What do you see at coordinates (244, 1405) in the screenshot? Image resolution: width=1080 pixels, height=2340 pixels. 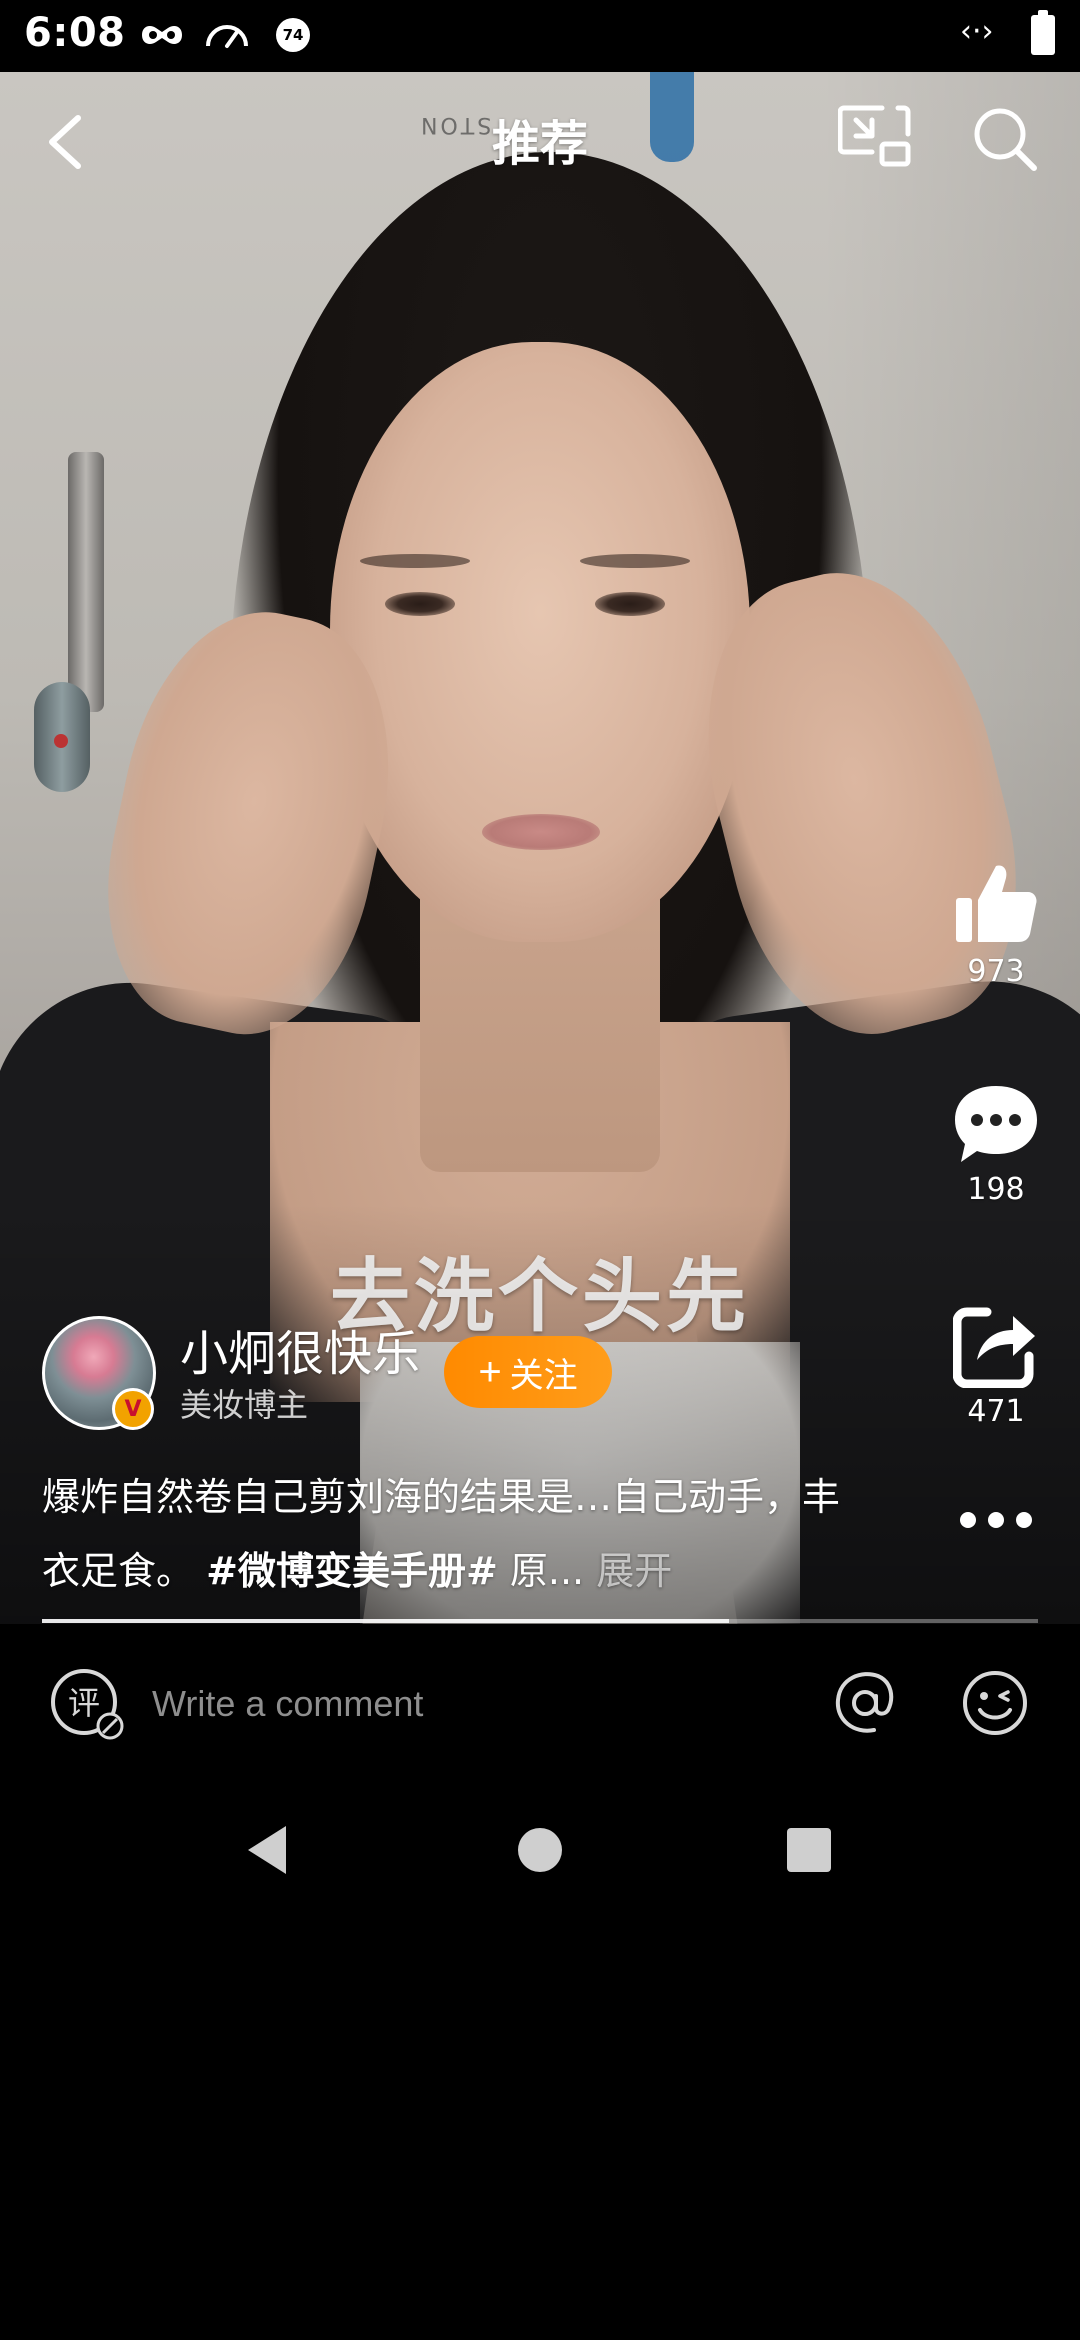 I see `author-tag: 美妆博主` at bounding box center [244, 1405].